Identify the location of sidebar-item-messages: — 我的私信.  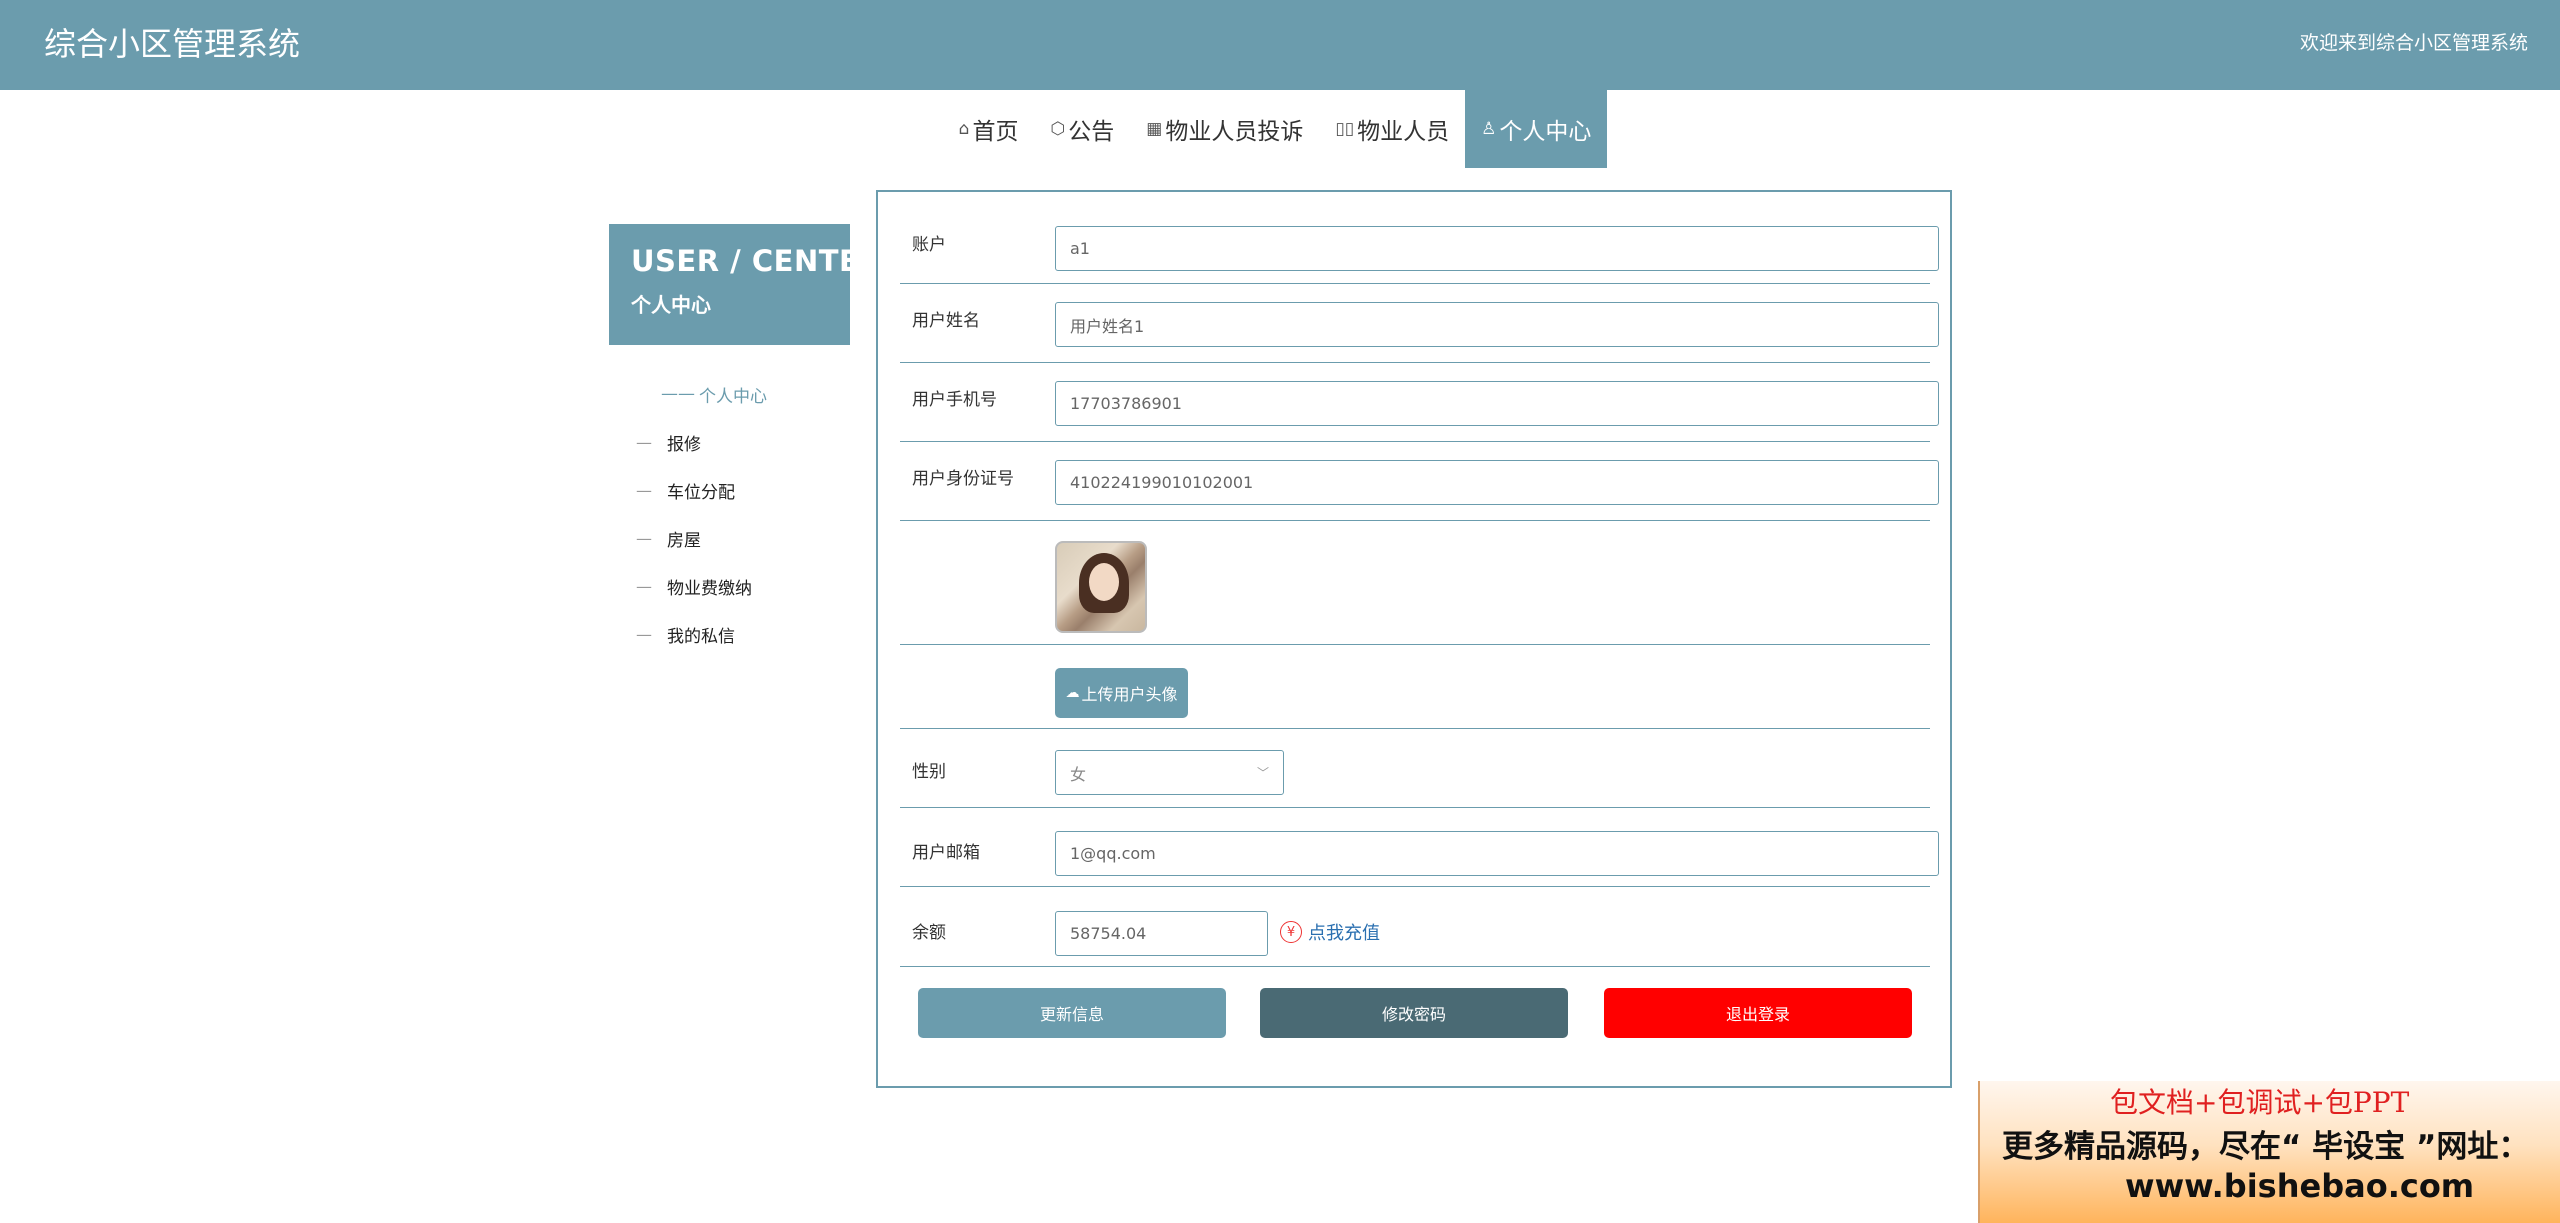
(729, 634).